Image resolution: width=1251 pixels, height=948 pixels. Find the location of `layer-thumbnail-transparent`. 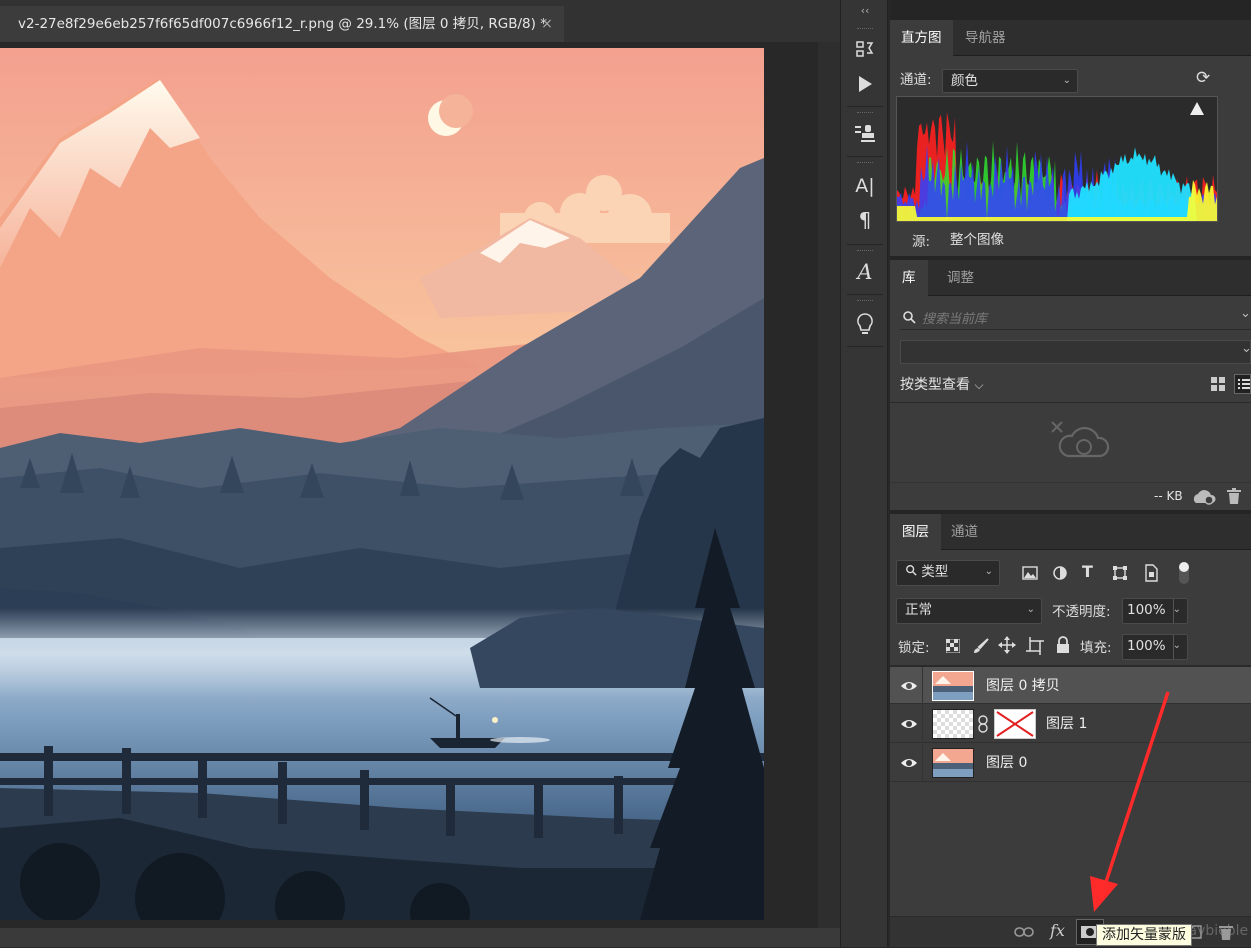

layer-thumbnail-transparent is located at coordinates (953, 724).